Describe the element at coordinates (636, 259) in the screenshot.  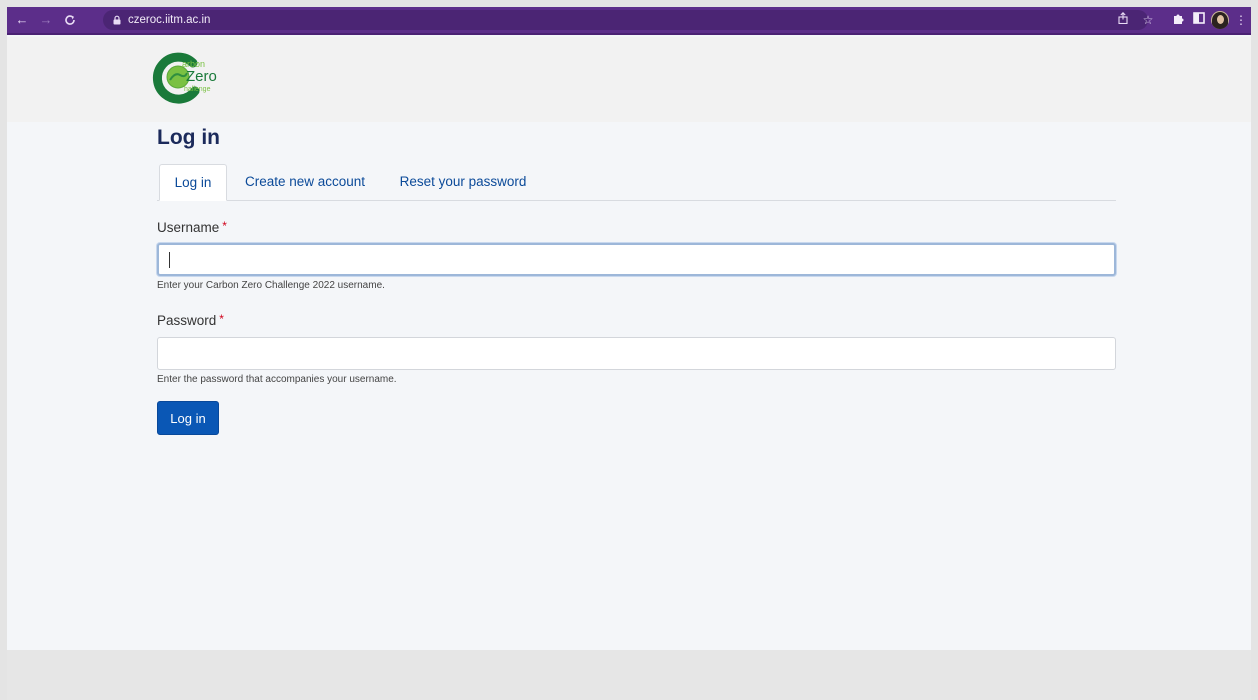
I see `username-input` at that location.